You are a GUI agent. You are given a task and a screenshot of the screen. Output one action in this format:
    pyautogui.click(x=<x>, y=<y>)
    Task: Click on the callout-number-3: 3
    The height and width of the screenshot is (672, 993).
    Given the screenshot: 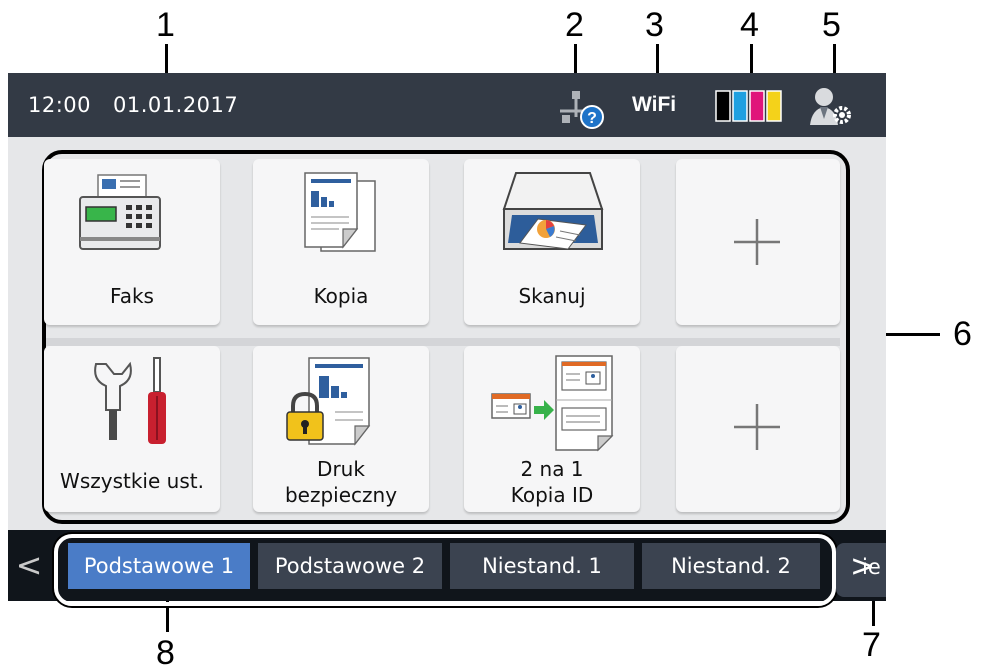 What is the action you would take?
    pyautogui.click(x=654, y=25)
    